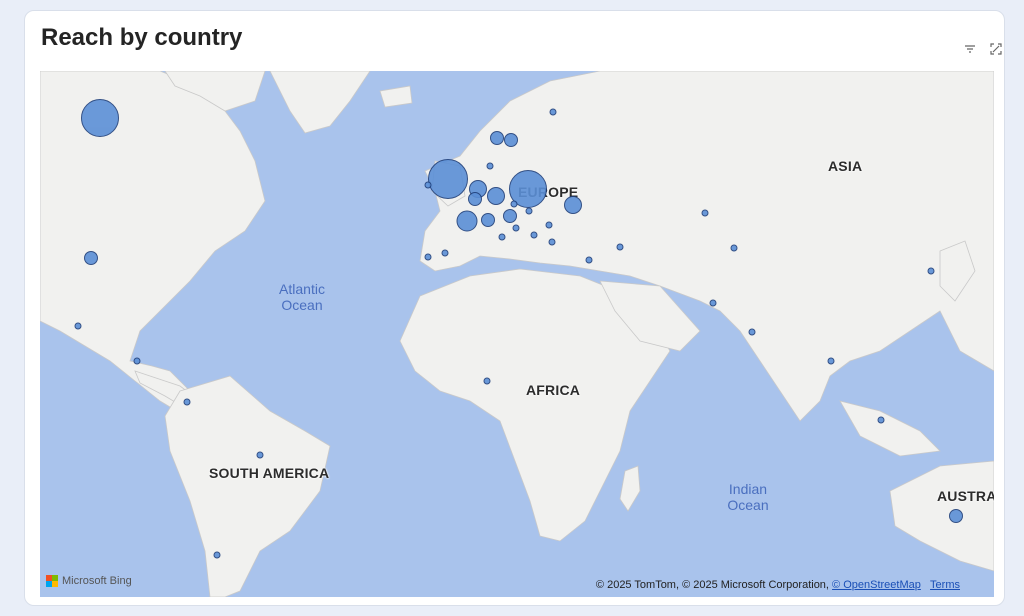  I want to click on bubble-nigeria, so click(487, 381).